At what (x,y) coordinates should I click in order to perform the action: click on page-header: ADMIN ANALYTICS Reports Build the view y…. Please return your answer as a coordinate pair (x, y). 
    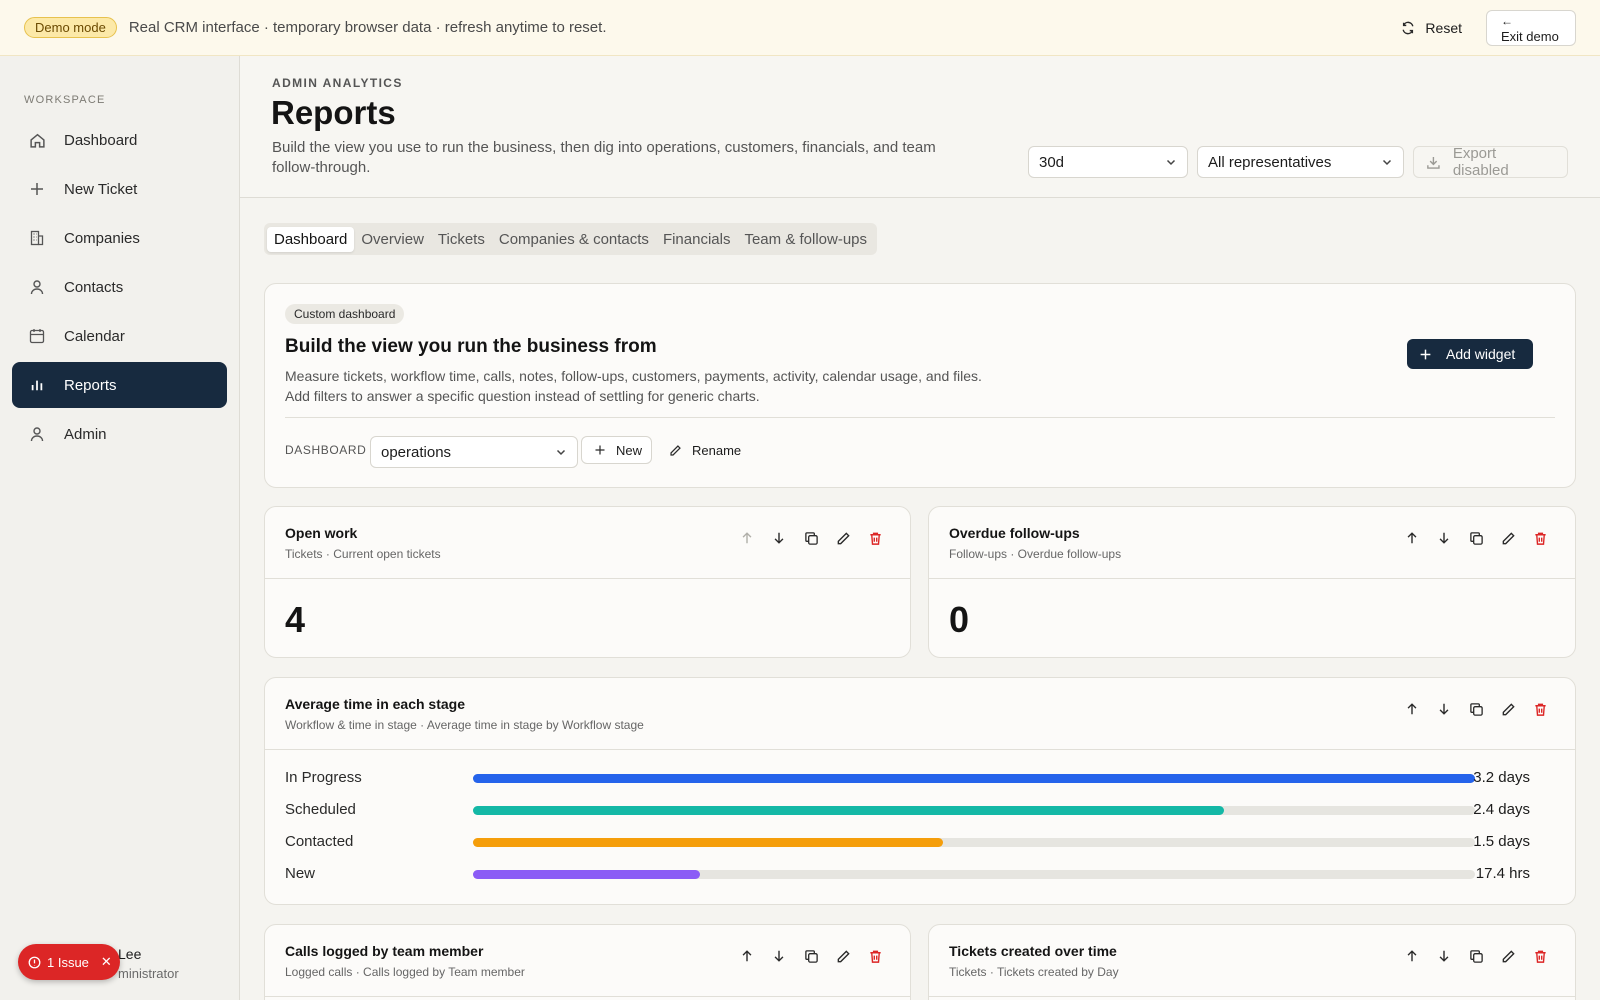
    Looking at the image, I should click on (920, 127).